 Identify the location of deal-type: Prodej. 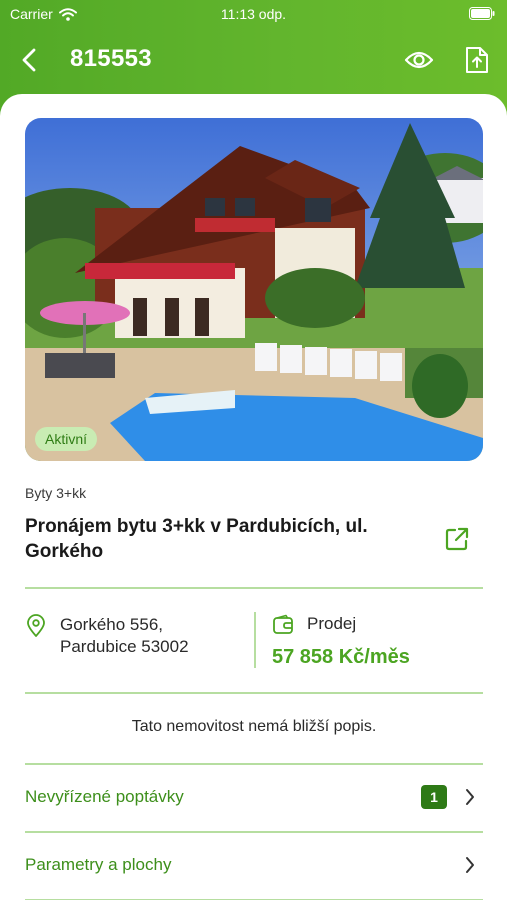
(332, 623).